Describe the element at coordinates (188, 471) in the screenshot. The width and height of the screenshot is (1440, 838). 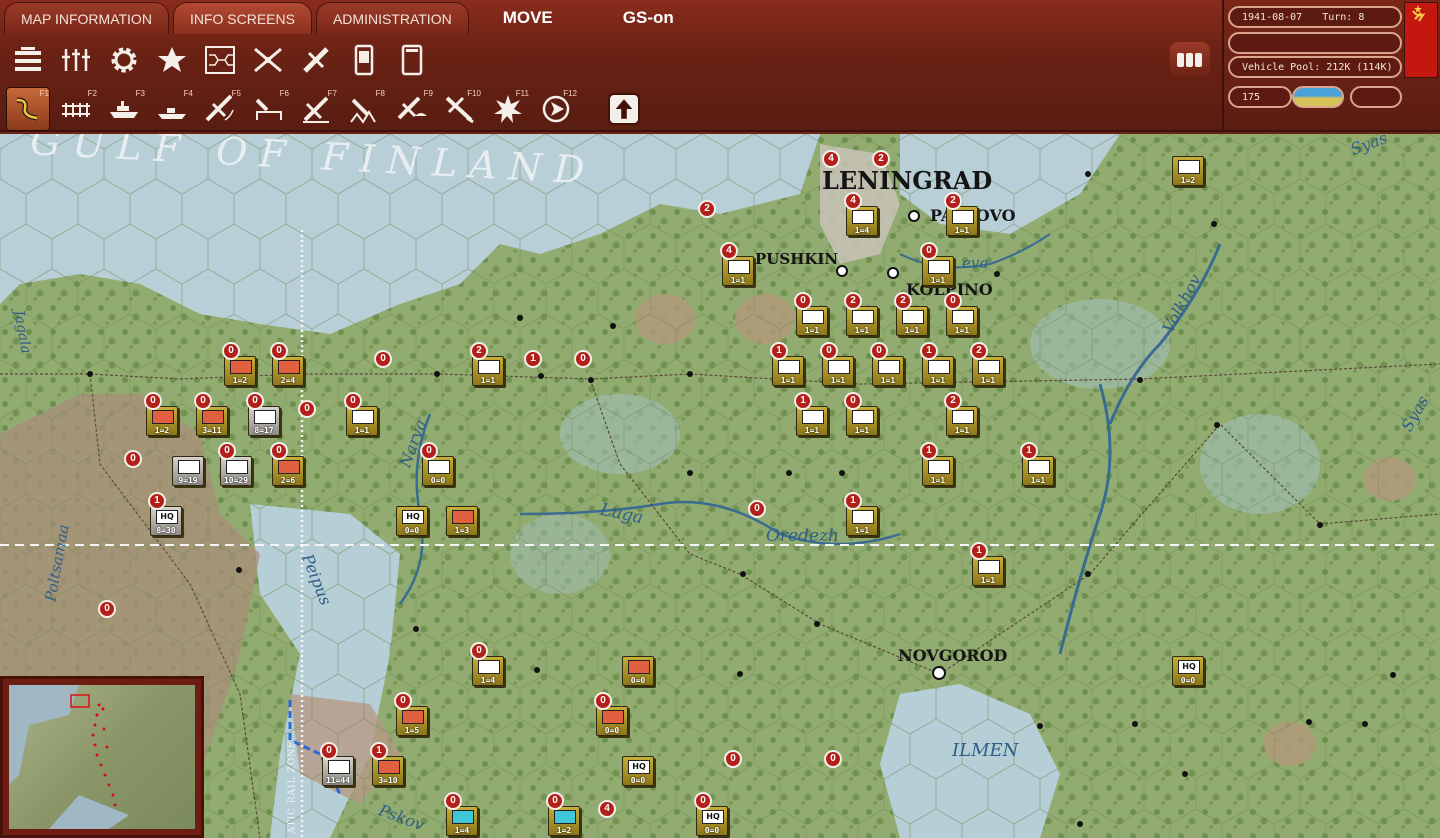
I see `unit-counter: 9=19` at that location.